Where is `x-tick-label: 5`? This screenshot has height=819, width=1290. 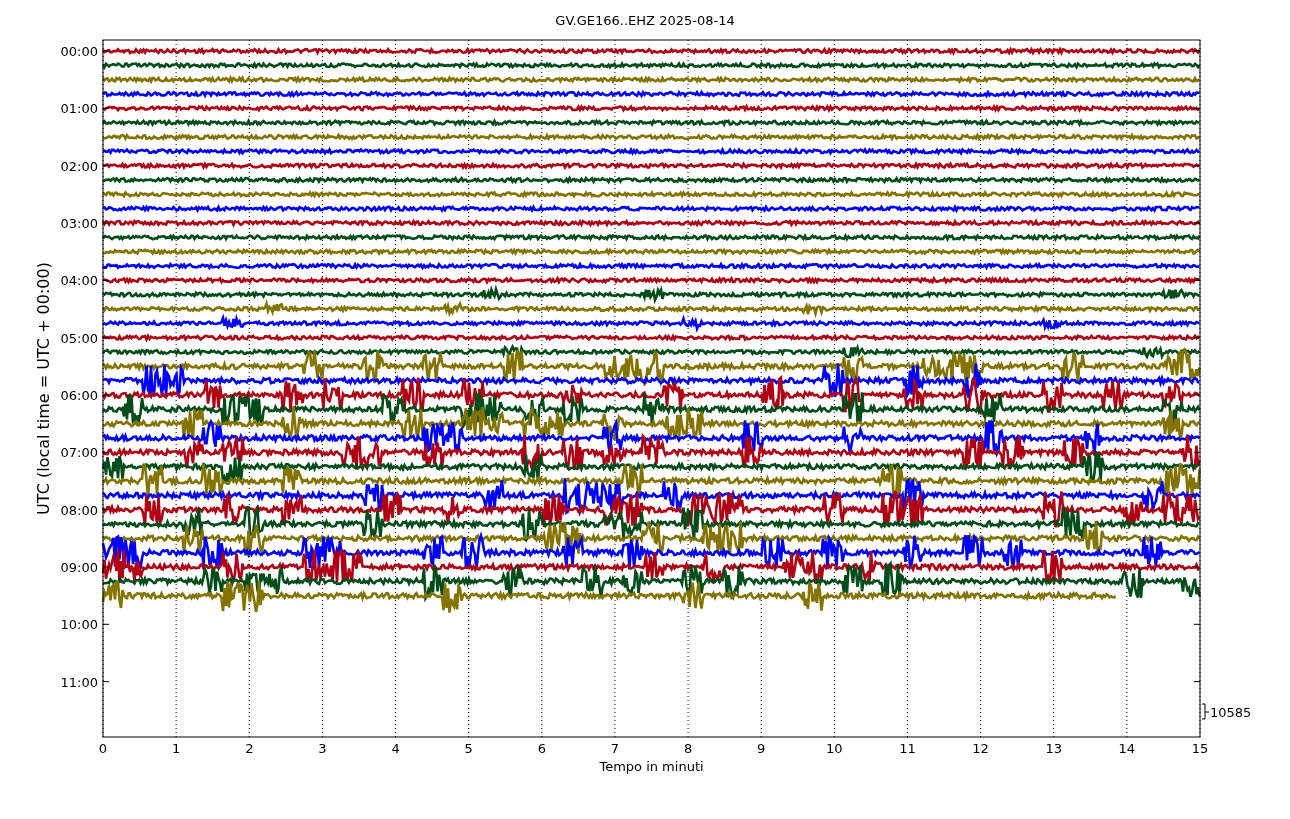
x-tick-label: 5 is located at coordinates (468, 748).